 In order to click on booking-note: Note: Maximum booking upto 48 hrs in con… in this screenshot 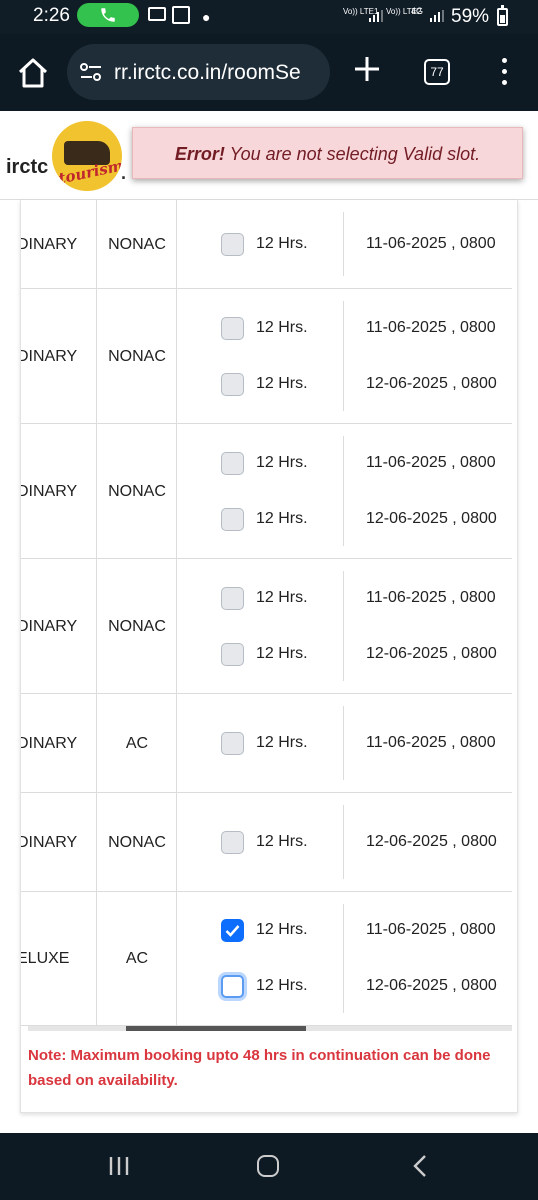, I will do `click(259, 1068)`.